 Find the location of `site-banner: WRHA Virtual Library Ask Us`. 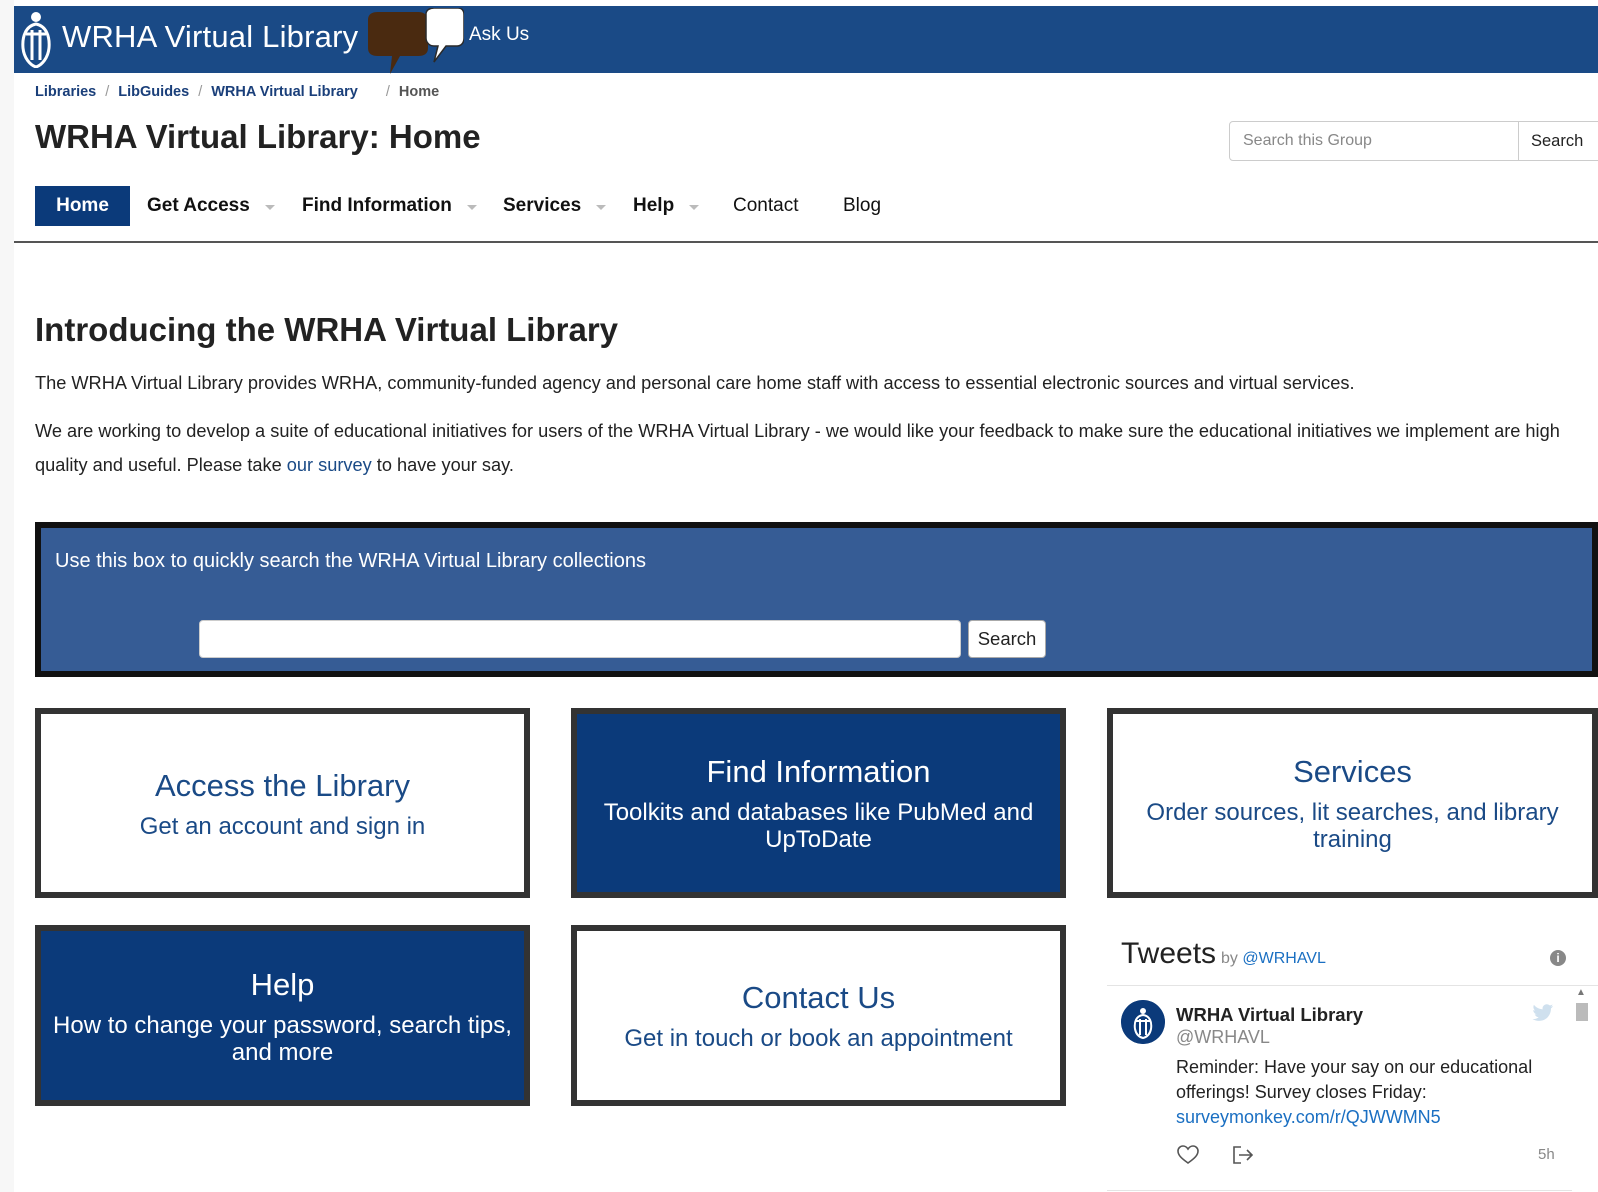

site-banner: WRHA Virtual Library Ask Us is located at coordinates (806, 40).